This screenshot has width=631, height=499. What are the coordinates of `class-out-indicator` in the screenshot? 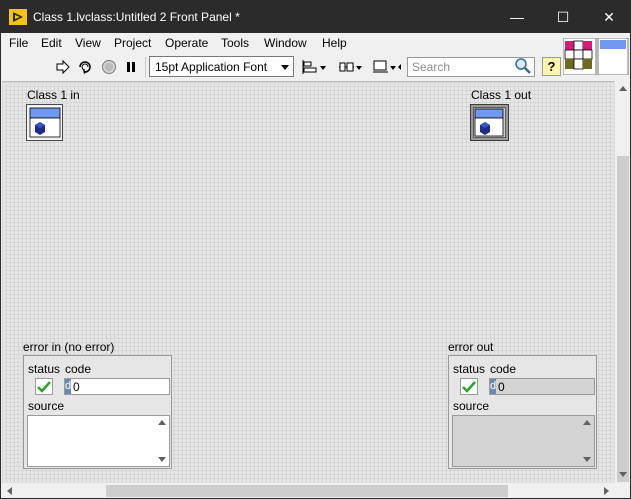 It's located at (492, 123).